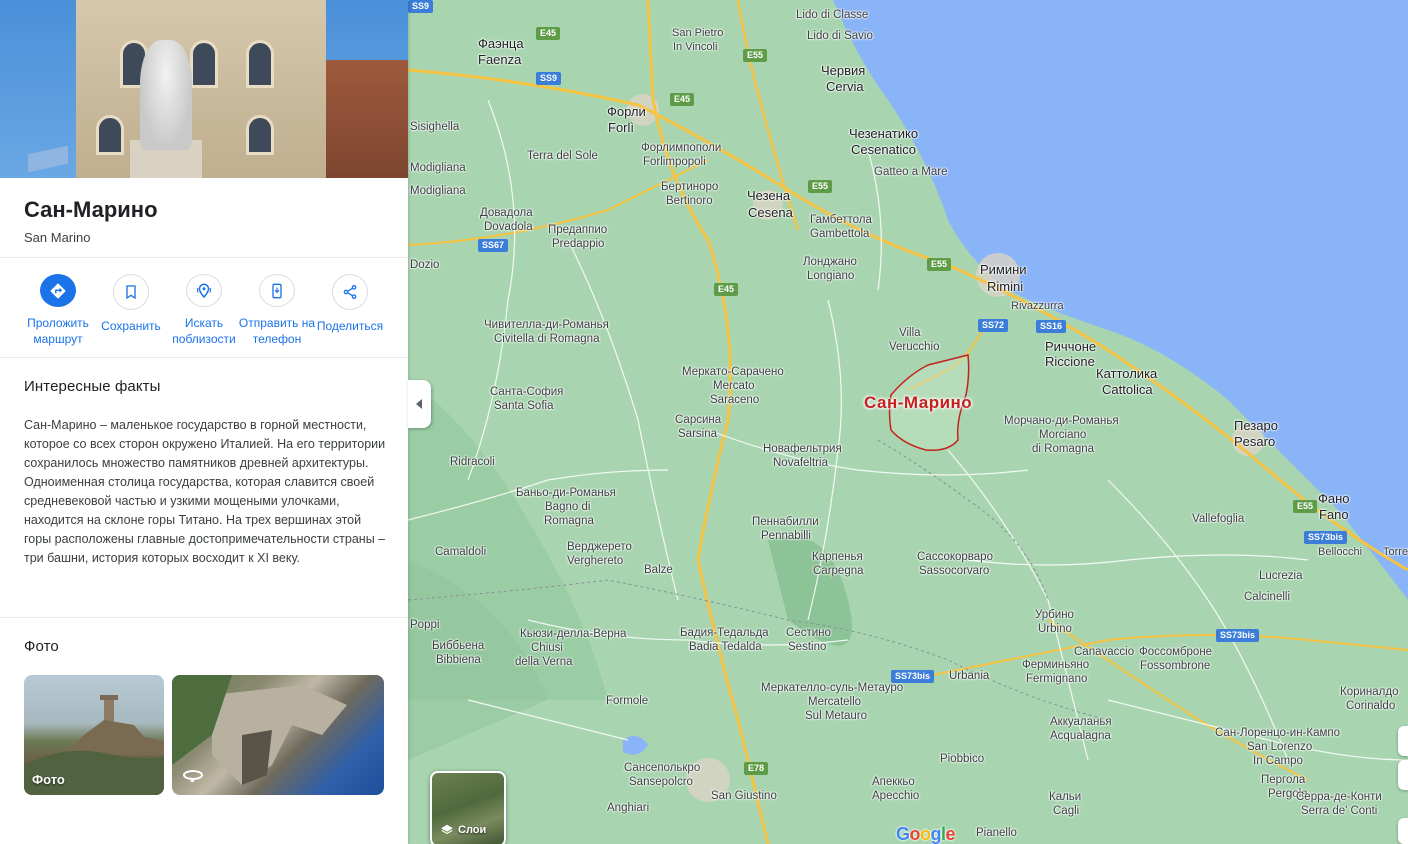  I want to click on city-label: Предаппио, so click(578, 230).